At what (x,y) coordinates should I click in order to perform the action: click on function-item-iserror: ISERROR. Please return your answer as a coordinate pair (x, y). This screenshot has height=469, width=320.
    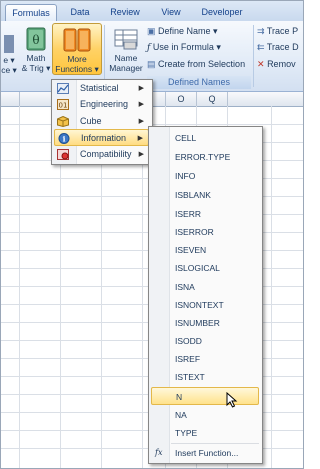
    Looking at the image, I should click on (205, 232).